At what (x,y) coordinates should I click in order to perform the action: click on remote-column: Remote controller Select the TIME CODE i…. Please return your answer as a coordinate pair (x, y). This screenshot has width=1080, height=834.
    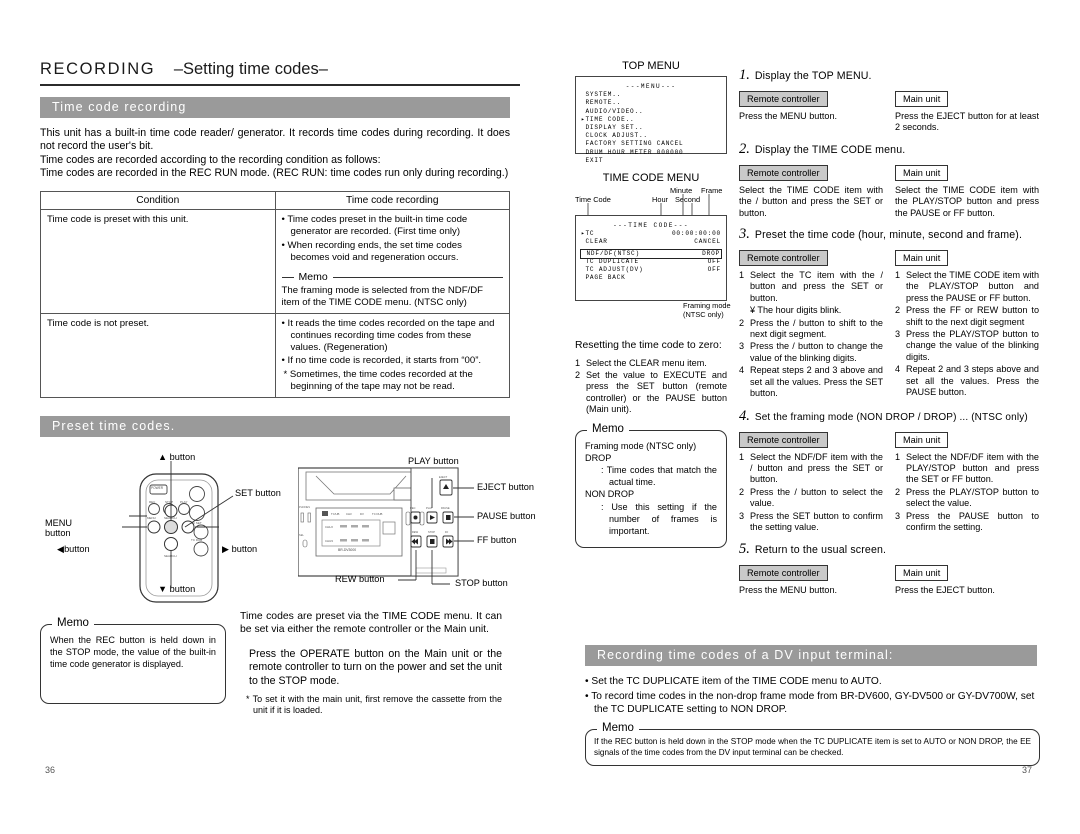
    Looking at the image, I should click on (811, 191).